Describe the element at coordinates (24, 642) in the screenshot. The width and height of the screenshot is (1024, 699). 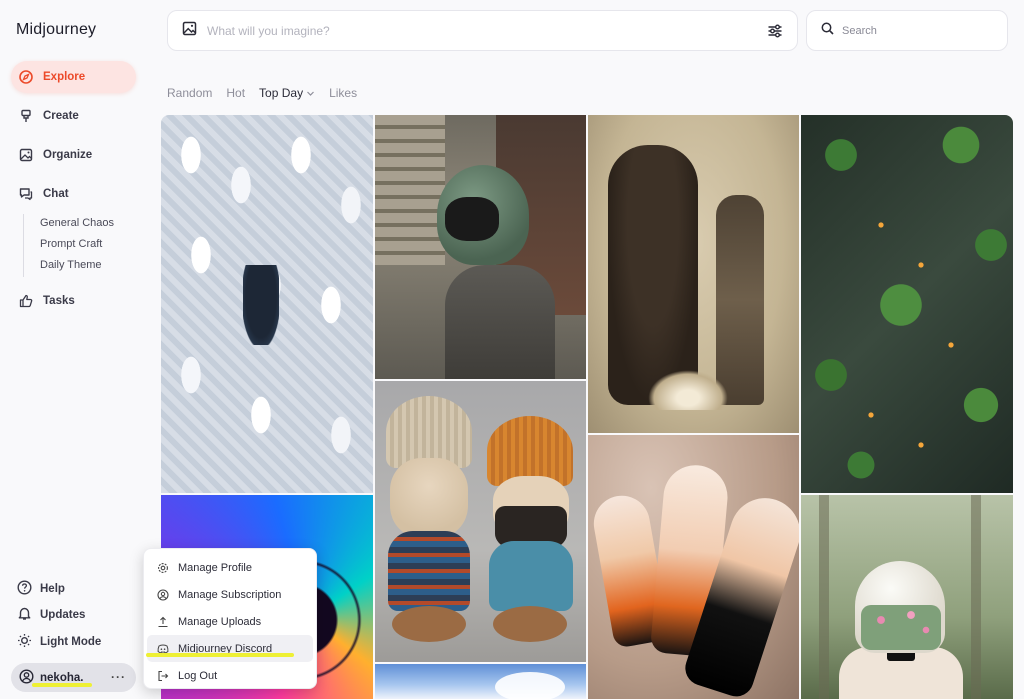
I see `sun-icon` at that location.